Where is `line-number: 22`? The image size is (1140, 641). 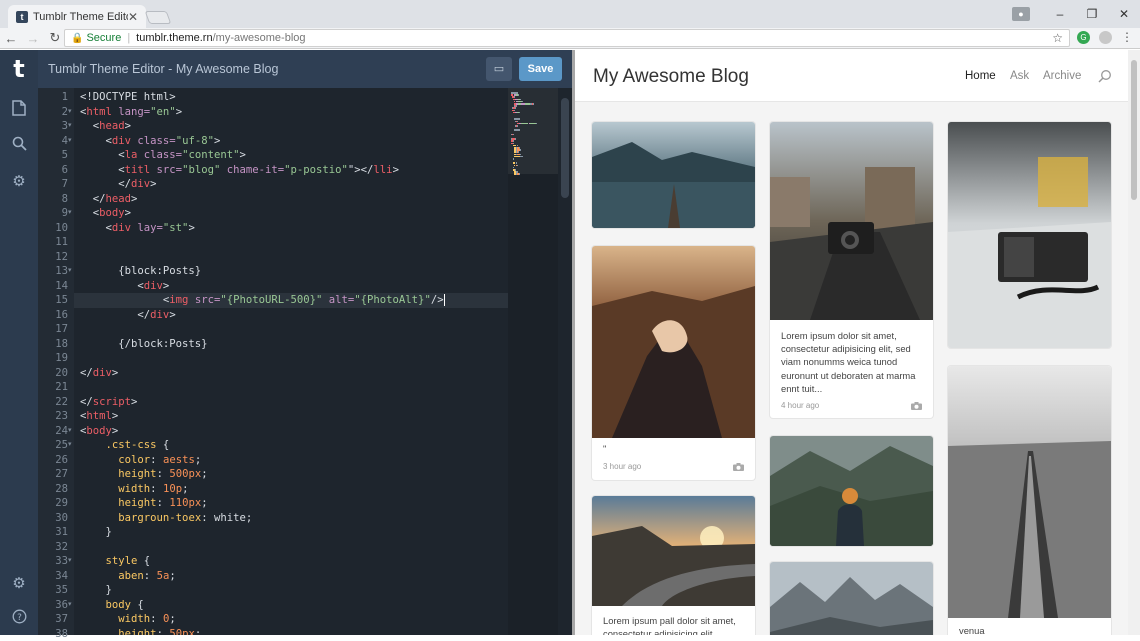 line-number: 22 is located at coordinates (53, 402).